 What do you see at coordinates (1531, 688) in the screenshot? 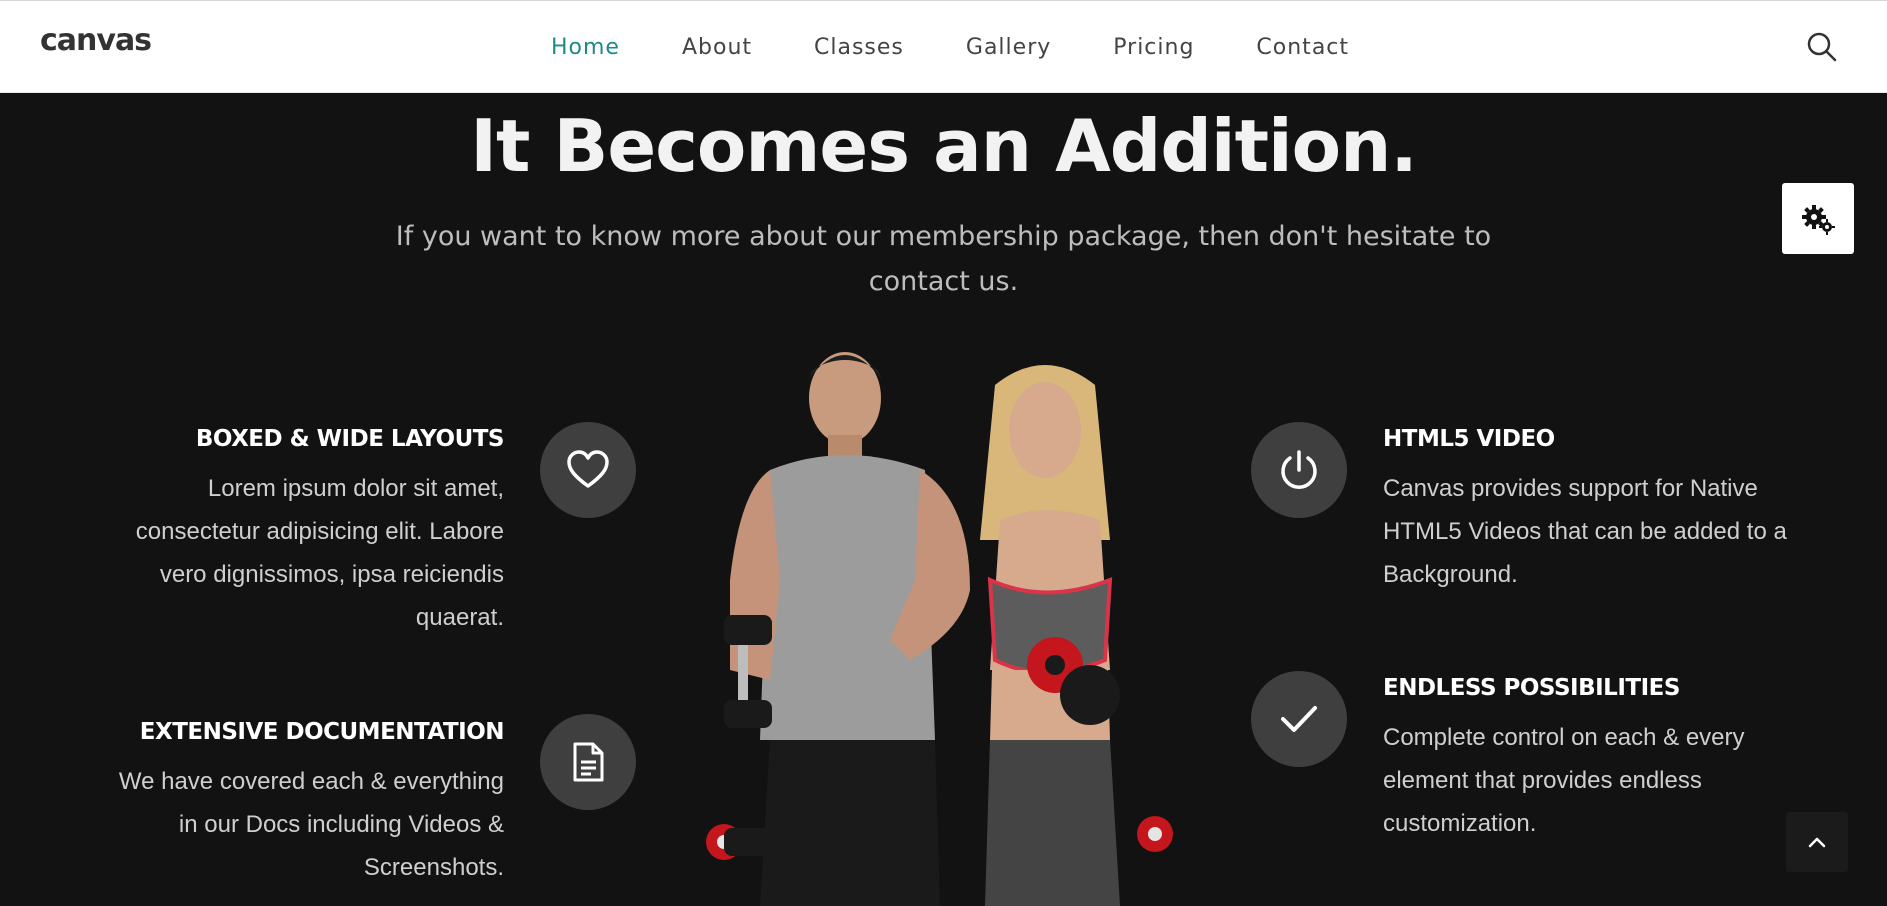
I see `feature-title: ENDLESS POSSIBILITIES` at bounding box center [1531, 688].